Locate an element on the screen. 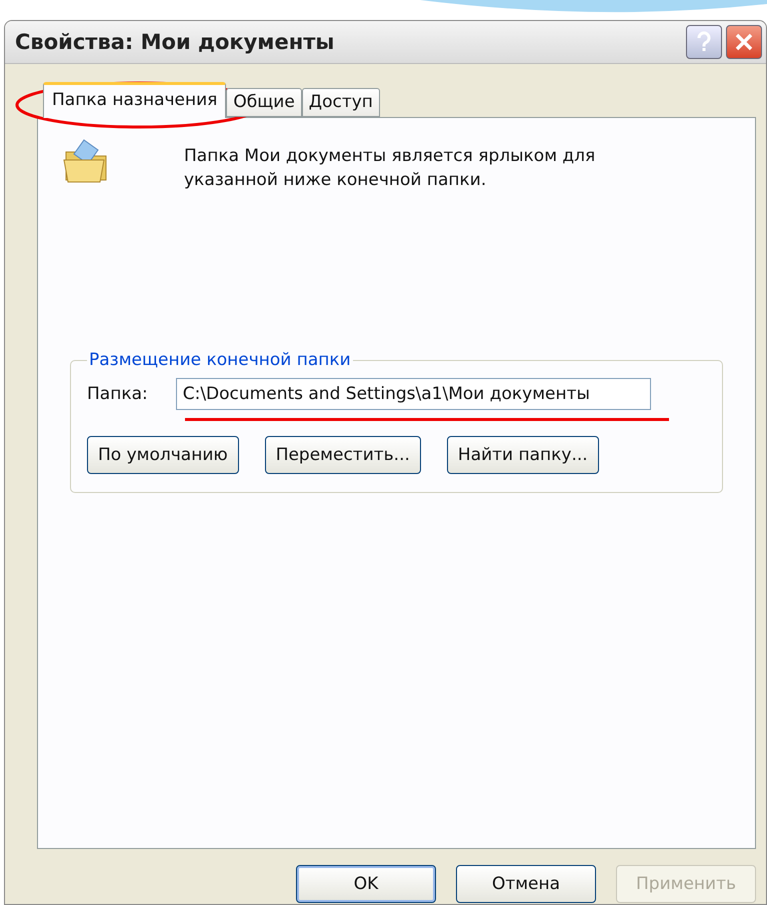  description-text: Папка Мои документы является ярлыком для указанной ниже конечной папки. is located at coordinates (390, 168).